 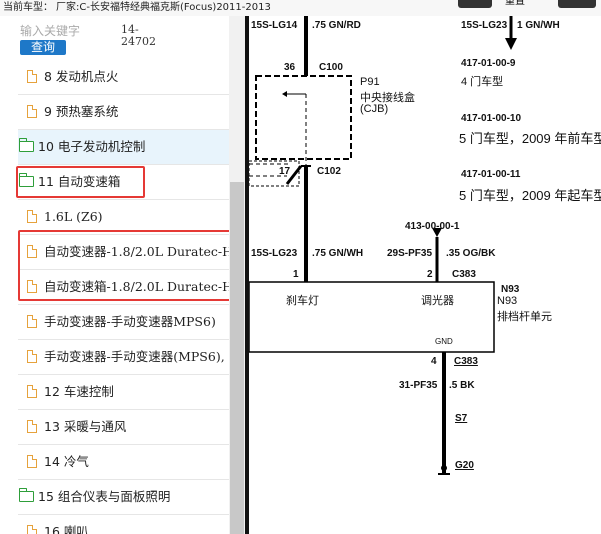 What do you see at coordinates (43, 47) in the screenshot?
I see `query-button: 查询` at bounding box center [43, 47].